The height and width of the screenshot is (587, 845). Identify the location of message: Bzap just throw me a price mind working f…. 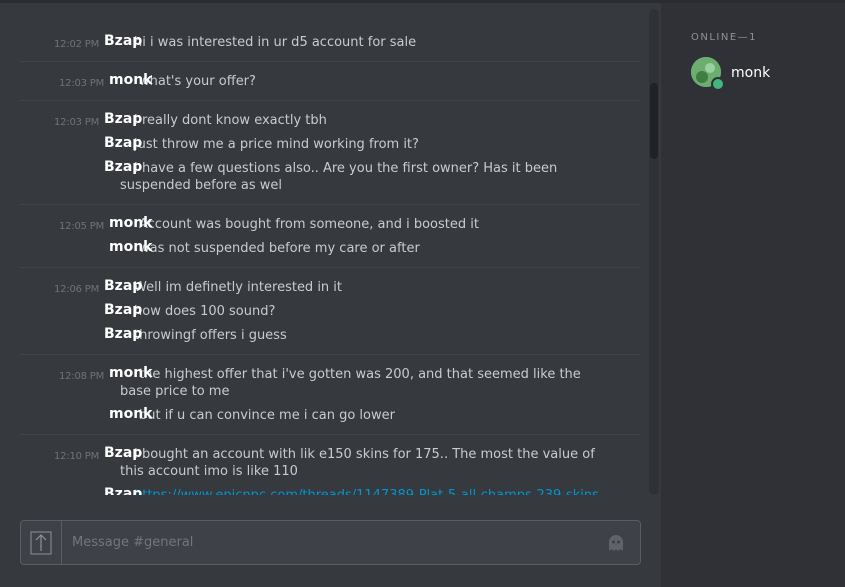
(330, 144).